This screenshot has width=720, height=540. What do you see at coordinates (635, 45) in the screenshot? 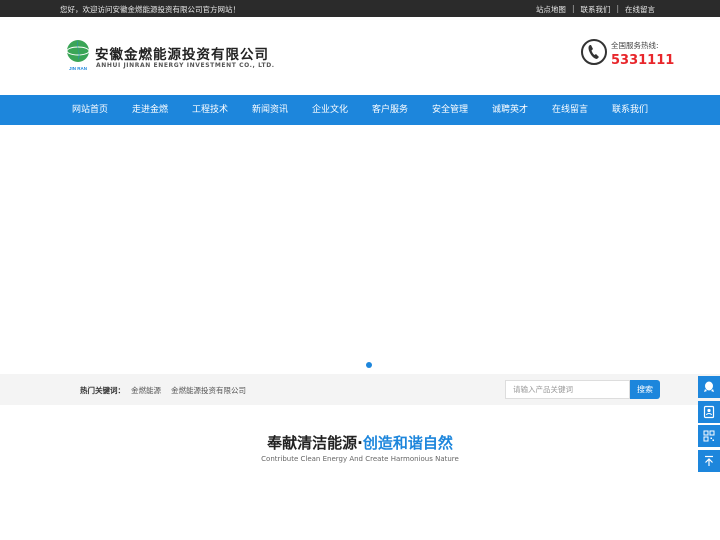
I see `hotline-label: 全国服务热线:` at bounding box center [635, 45].